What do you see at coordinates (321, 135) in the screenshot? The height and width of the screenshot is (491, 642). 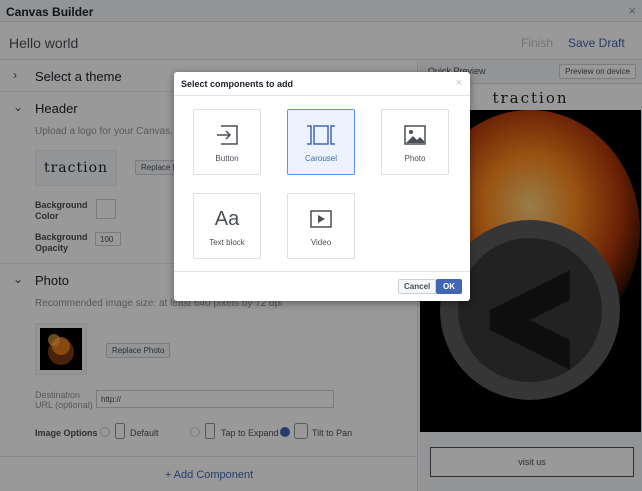 I see `carousel-icon` at bounding box center [321, 135].